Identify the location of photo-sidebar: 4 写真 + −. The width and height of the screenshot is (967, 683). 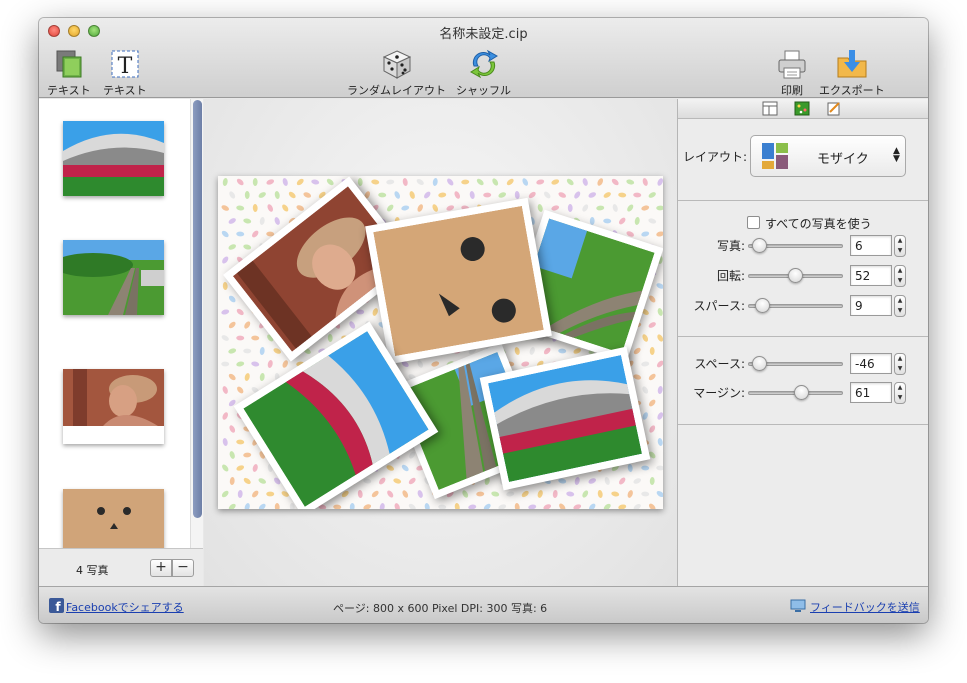
(121, 342).